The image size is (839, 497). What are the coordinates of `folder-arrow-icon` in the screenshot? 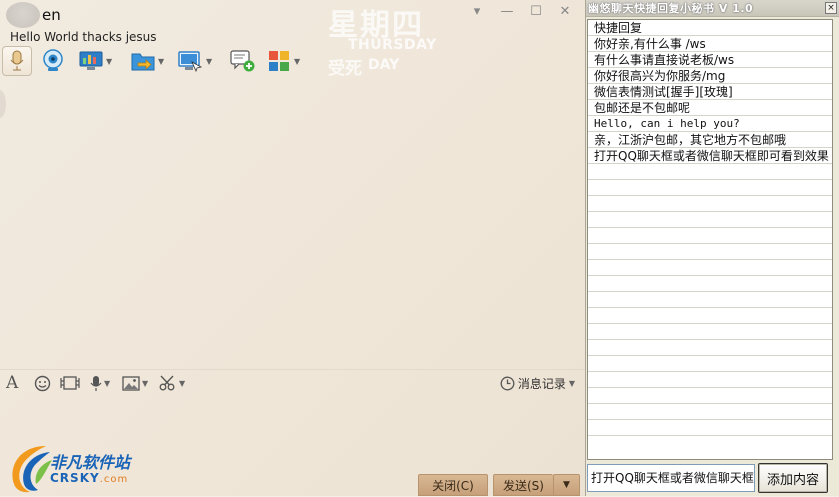 It's located at (143, 62).